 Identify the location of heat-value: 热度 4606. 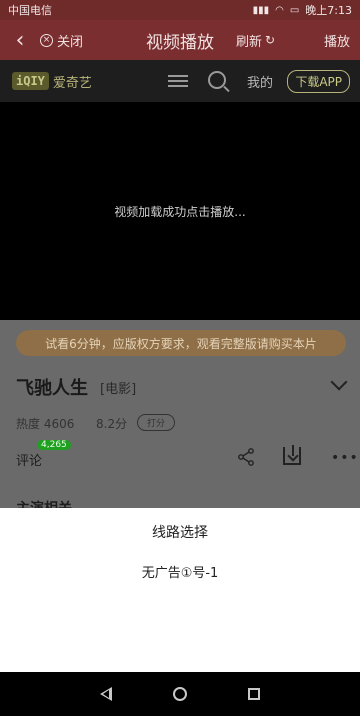
(45, 424).